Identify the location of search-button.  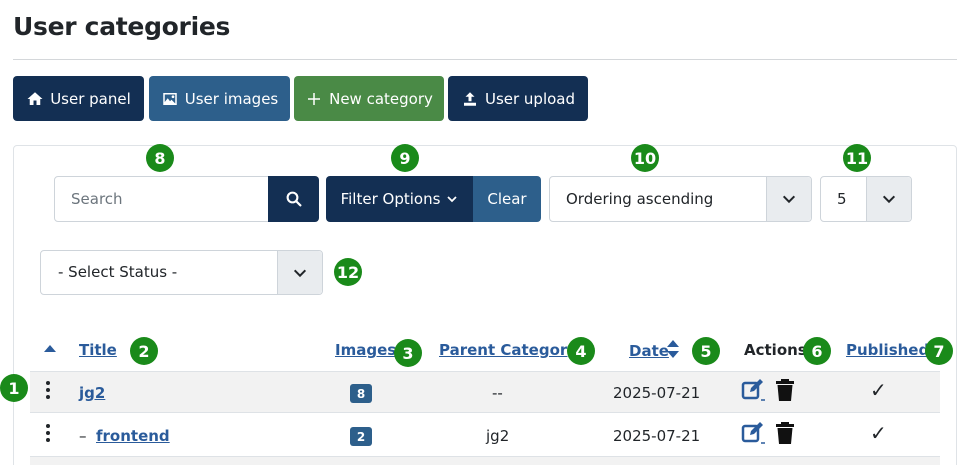
(293, 199).